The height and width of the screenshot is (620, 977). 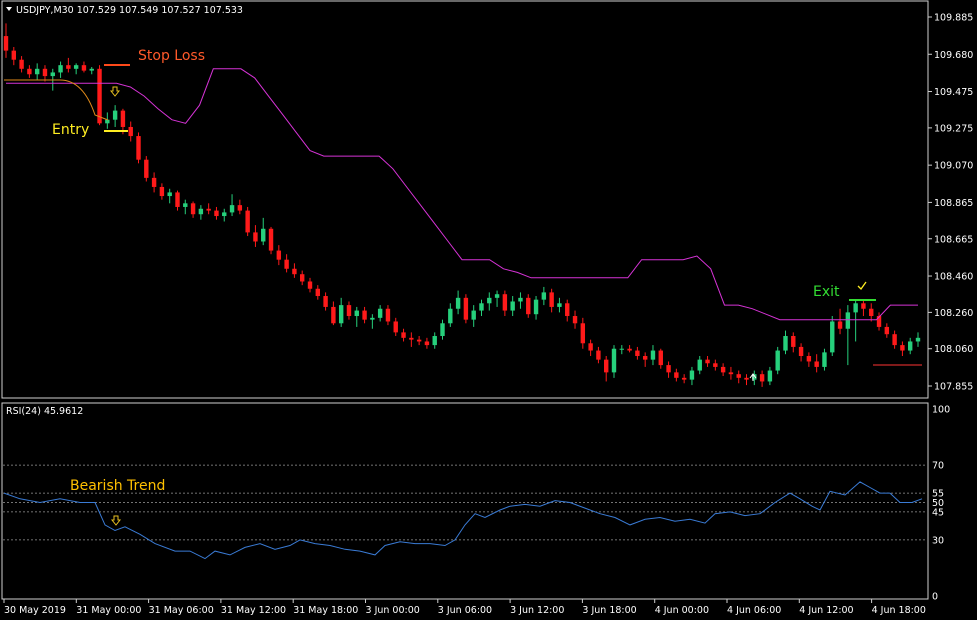 What do you see at coordinates (325, 610) in the screenshot?
I see `time-tick-label: 31 May 18:00` at bounding box center [325, 610].